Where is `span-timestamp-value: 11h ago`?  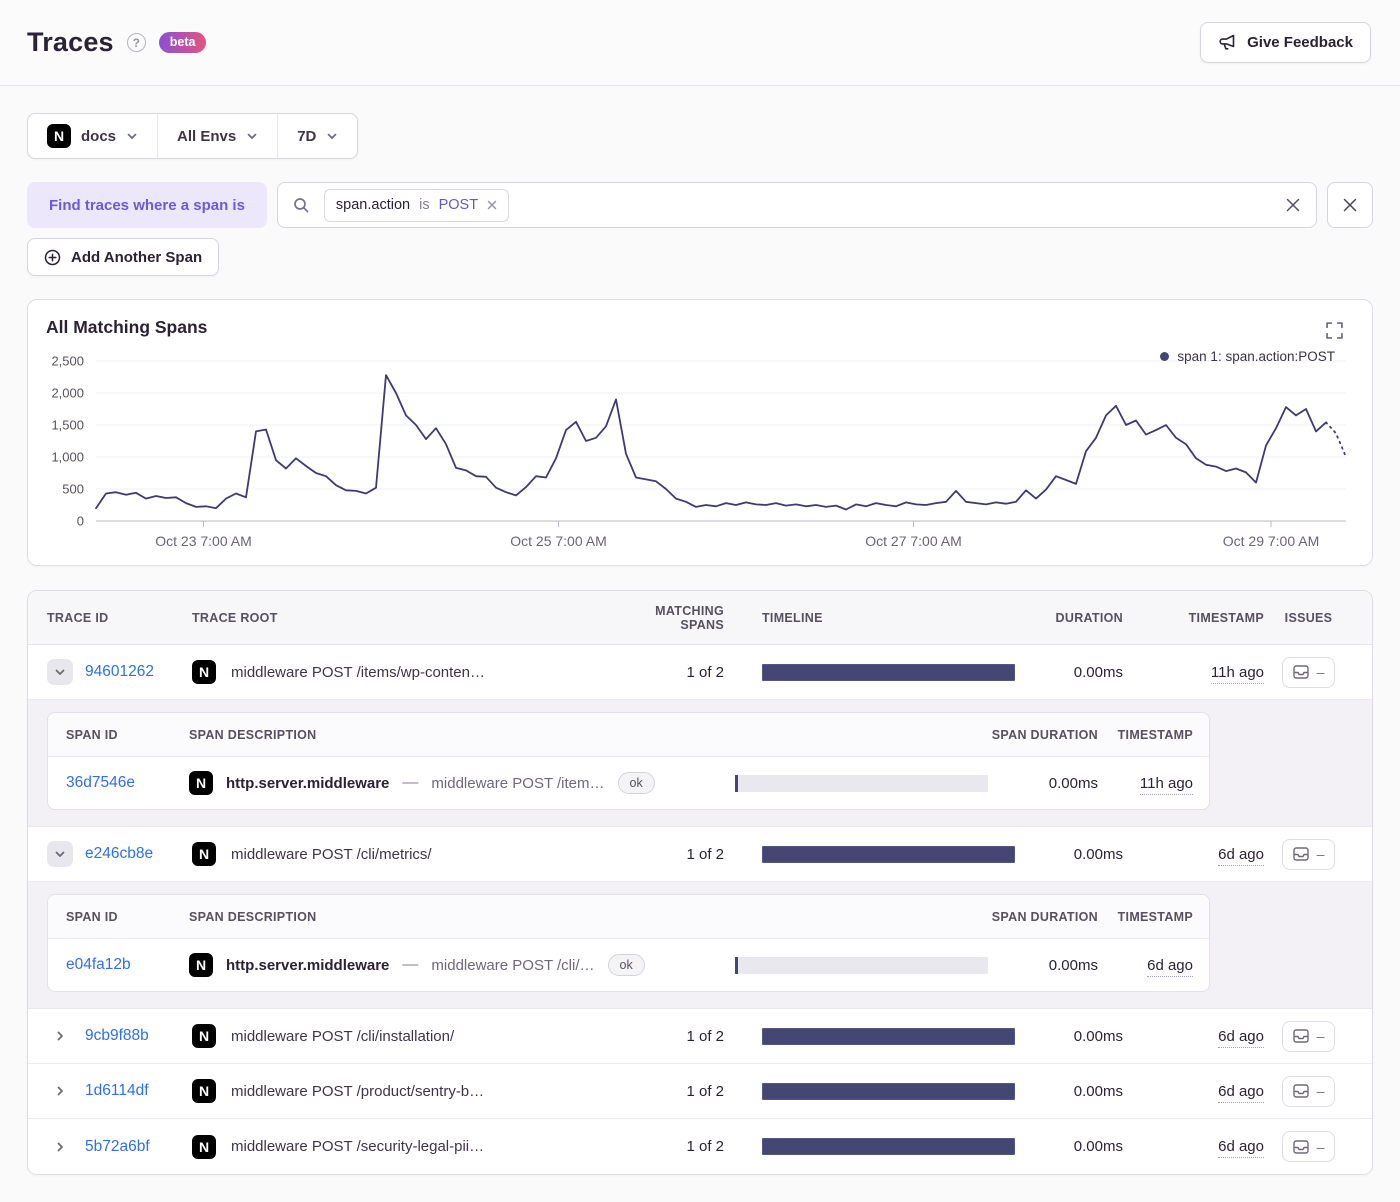
span-timestamp-value: 11h ago is located at coordinates (1166, 784).